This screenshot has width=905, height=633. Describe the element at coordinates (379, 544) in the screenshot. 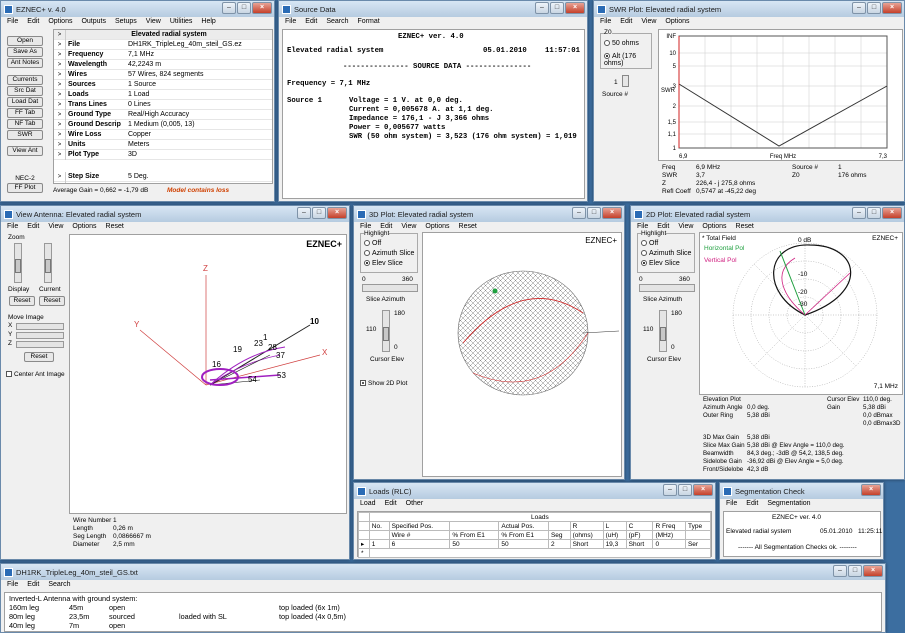

I see `loads-cell: 1` at that location.